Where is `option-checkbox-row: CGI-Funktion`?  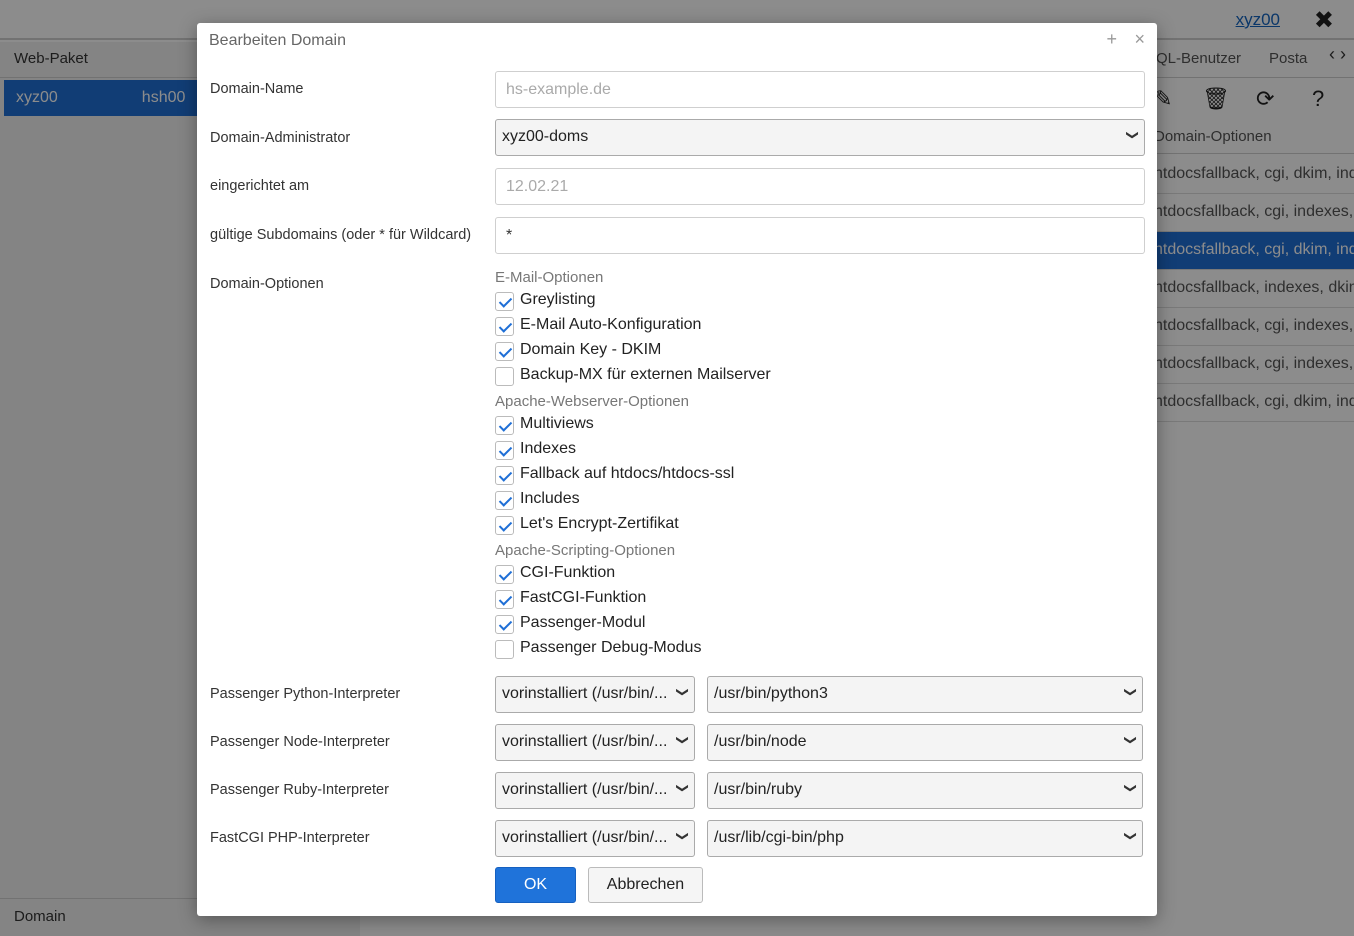 option-checkbox-row: CGI-Funktion is located at coordinates (695, 575).